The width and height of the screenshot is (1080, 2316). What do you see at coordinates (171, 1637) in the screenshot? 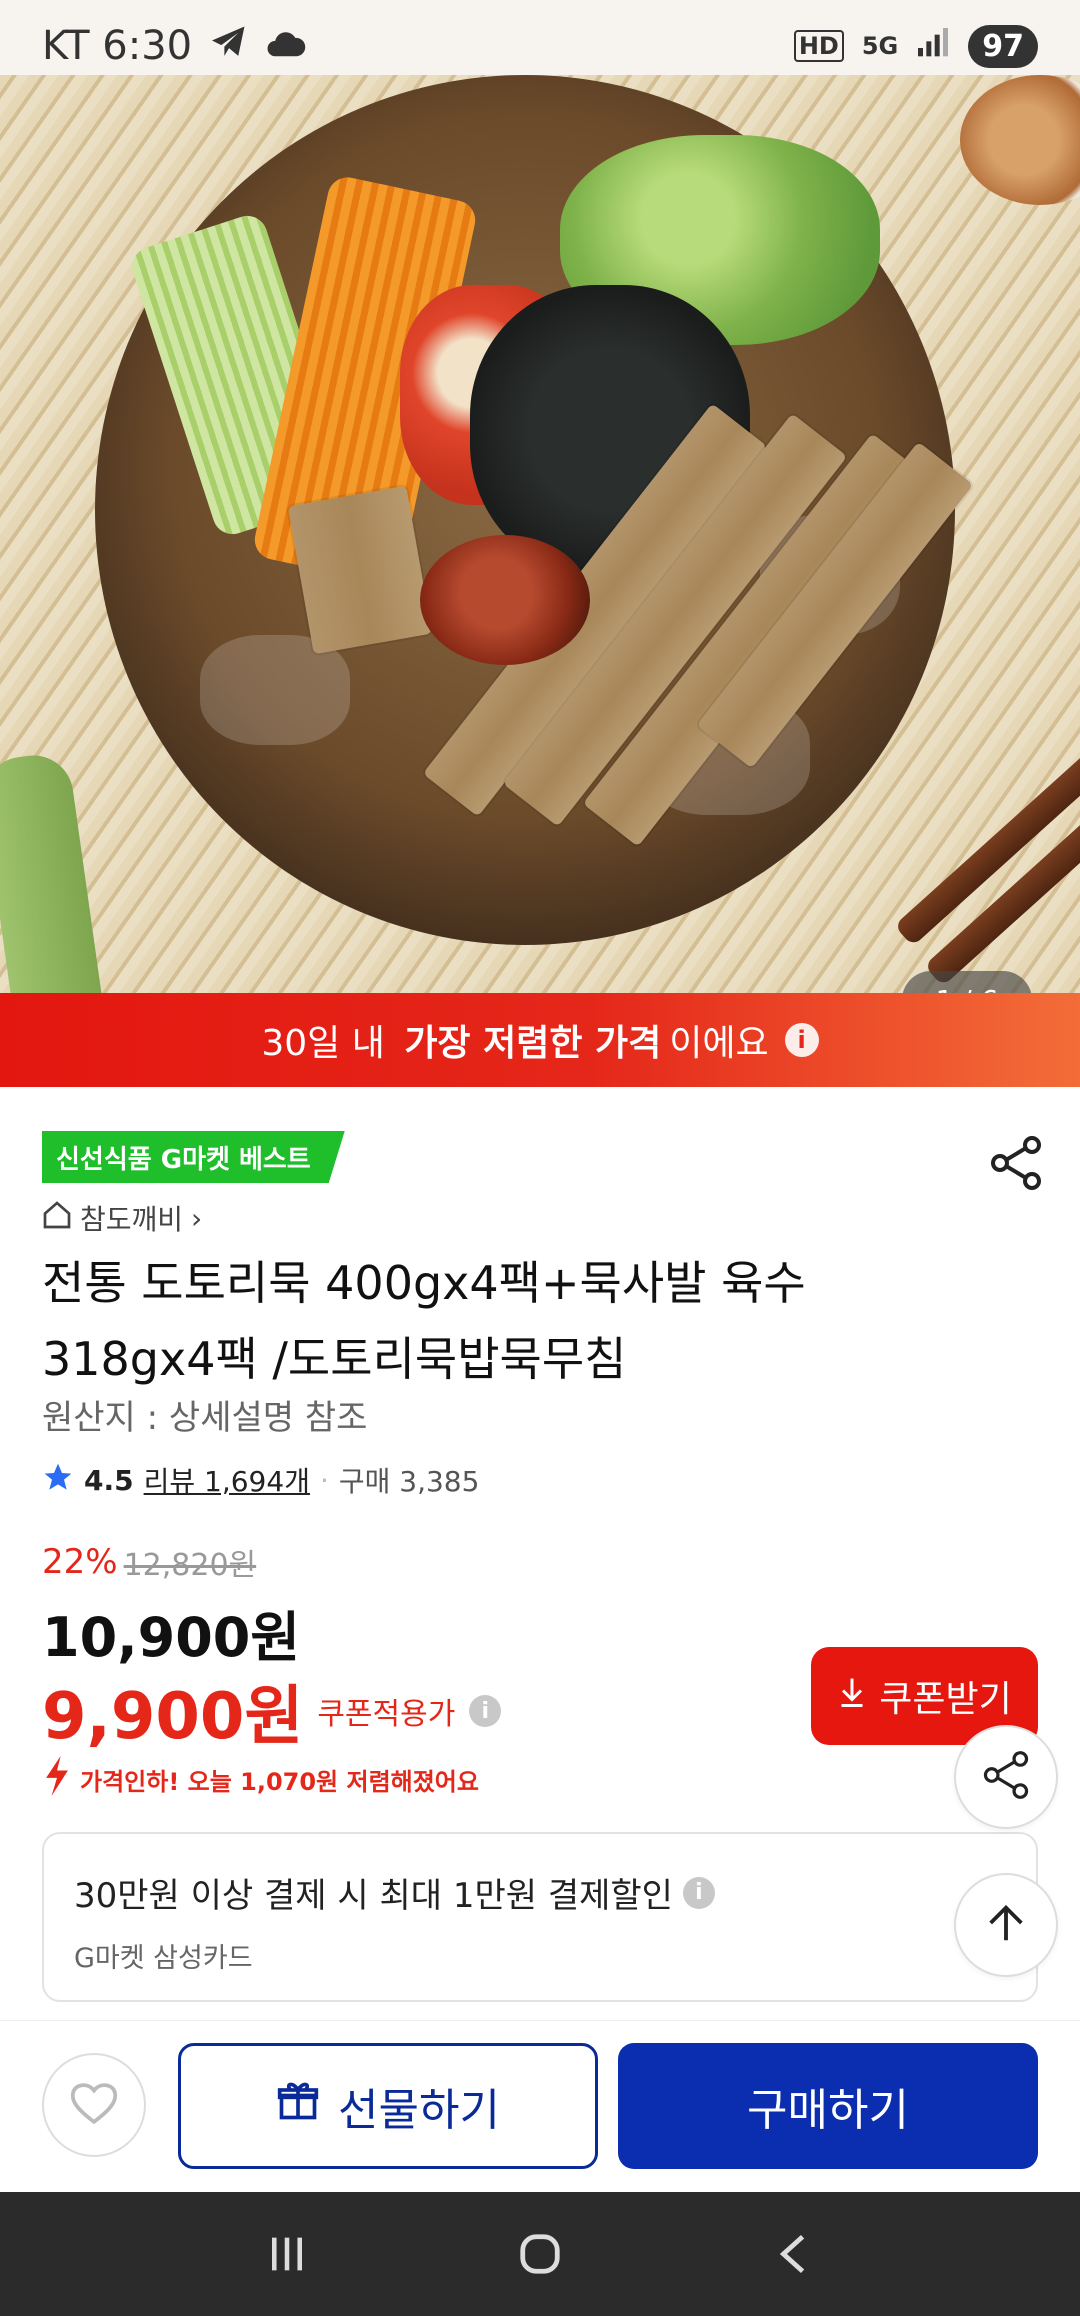
I see `sale-price: 10,900원` at bounding box center [171, 1637].